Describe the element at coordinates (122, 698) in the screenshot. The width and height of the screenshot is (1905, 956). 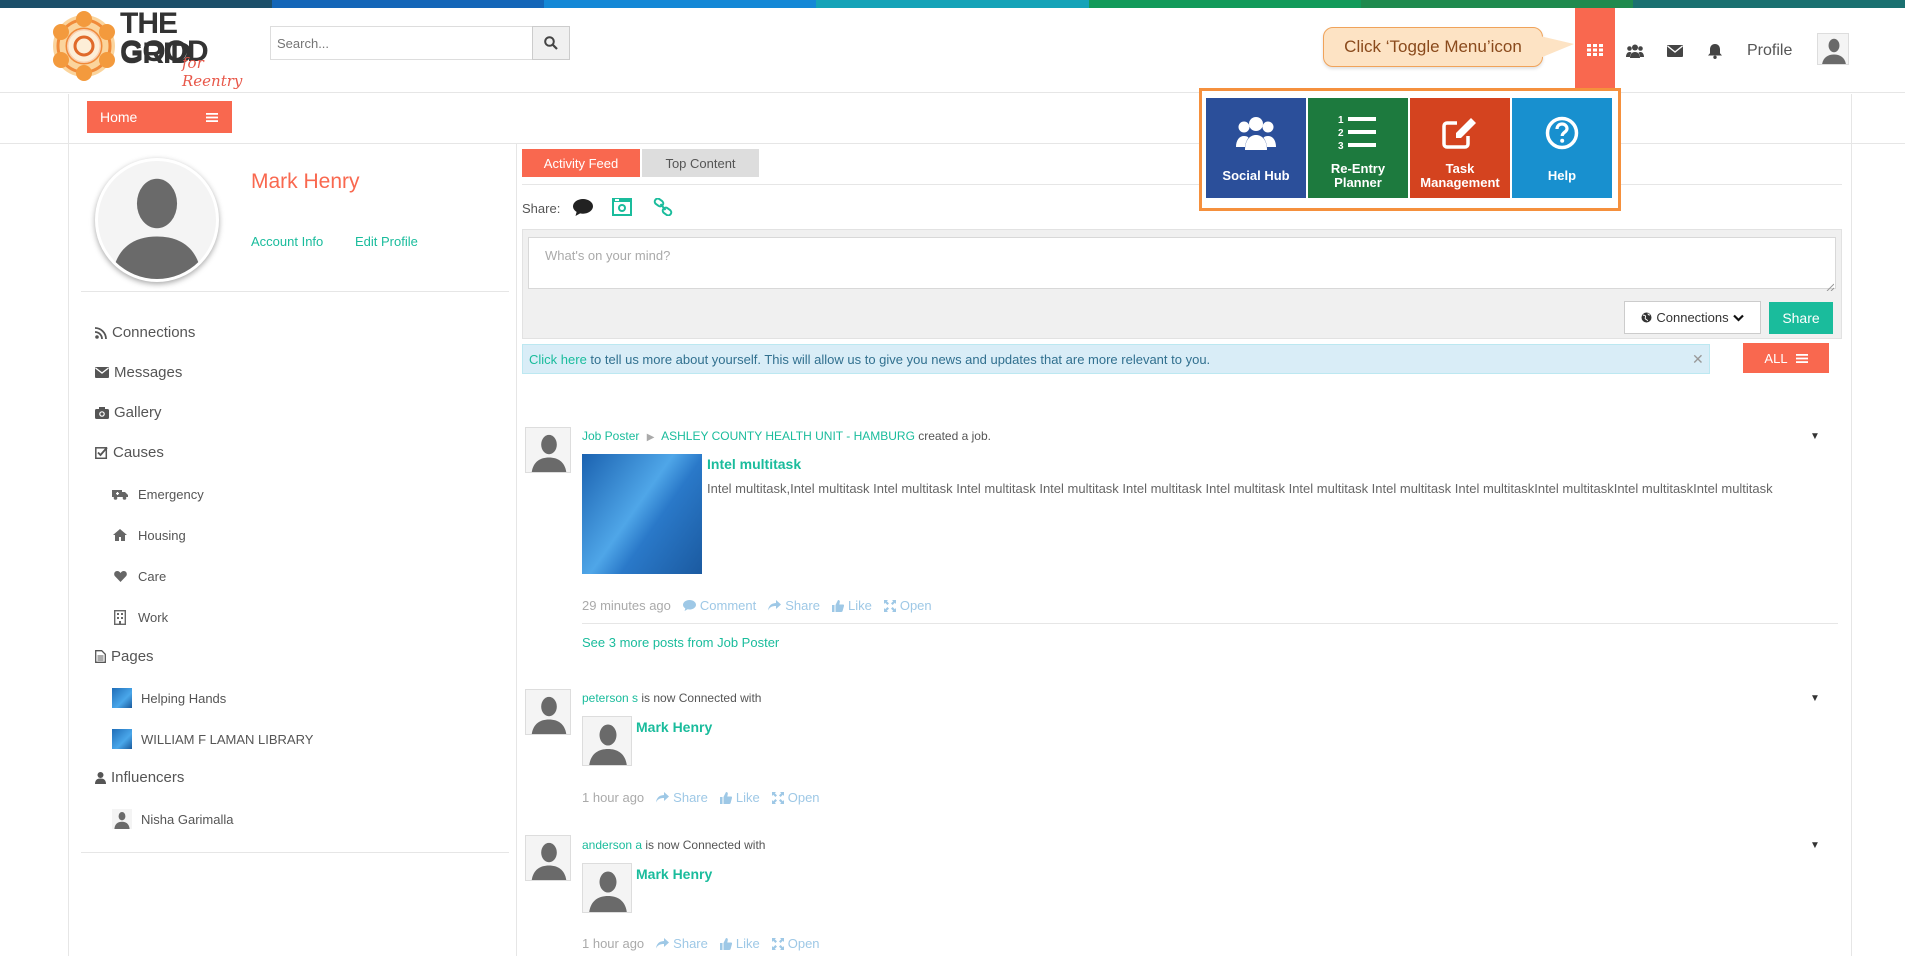
I see `page-thumbnail` at that location.